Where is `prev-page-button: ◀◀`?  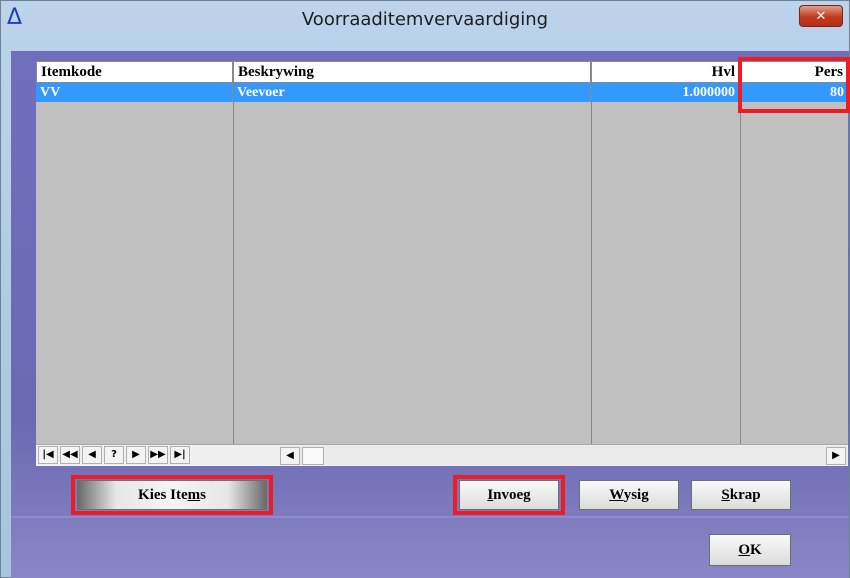 prev-page-button: ◀◀ is located at coordinates (70, 455).